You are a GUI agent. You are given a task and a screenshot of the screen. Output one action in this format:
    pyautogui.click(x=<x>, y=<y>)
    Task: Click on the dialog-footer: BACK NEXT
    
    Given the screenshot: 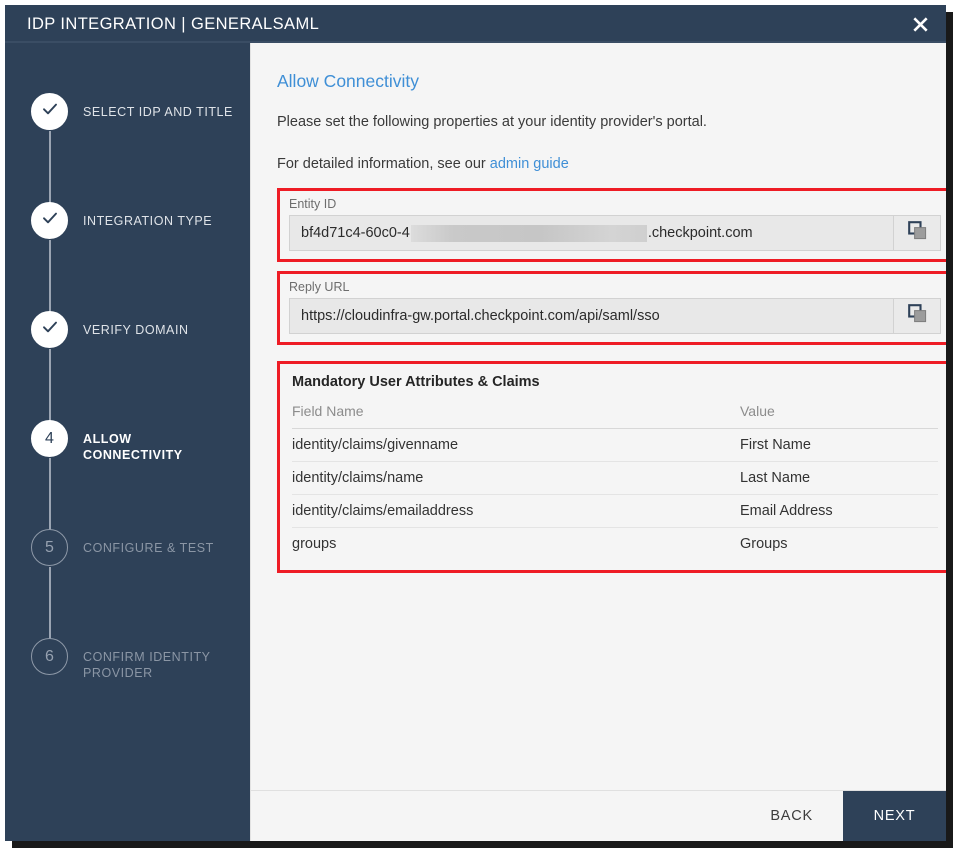 What is the action you would take?
    pyautogui.click(x=598, y=815)
    